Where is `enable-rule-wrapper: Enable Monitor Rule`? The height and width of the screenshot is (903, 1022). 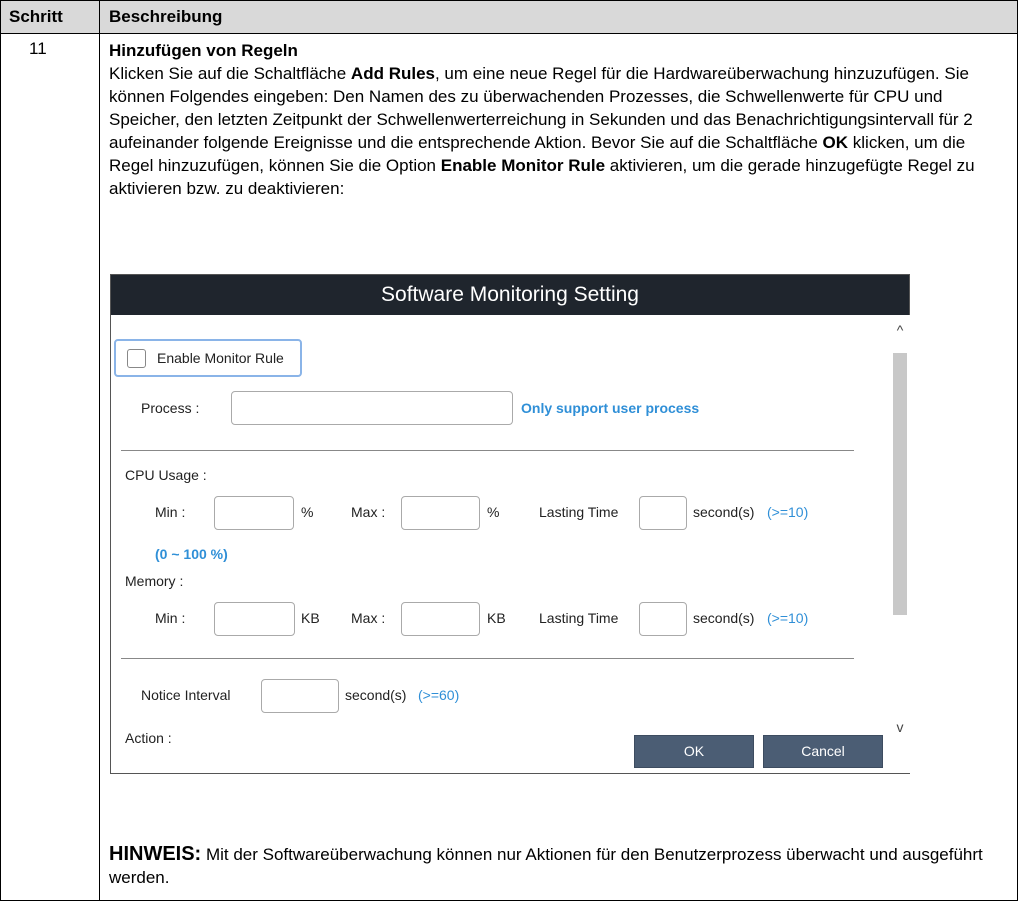 enable-rule-wrapper: Enable Monitor Rule is located at coordinates (208, 358).